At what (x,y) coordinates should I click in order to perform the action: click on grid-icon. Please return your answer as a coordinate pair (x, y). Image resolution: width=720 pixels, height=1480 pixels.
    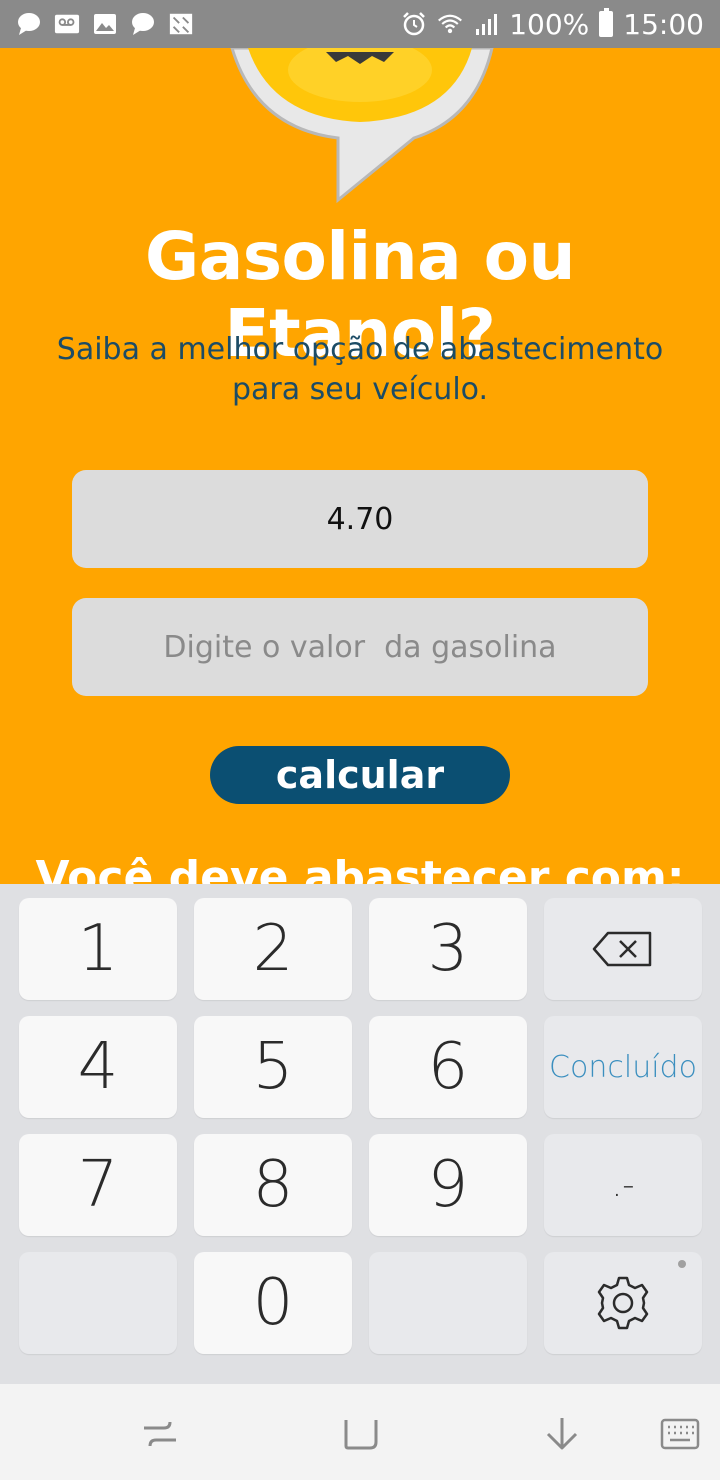
    Looking at the image, I should click on (181, 24).